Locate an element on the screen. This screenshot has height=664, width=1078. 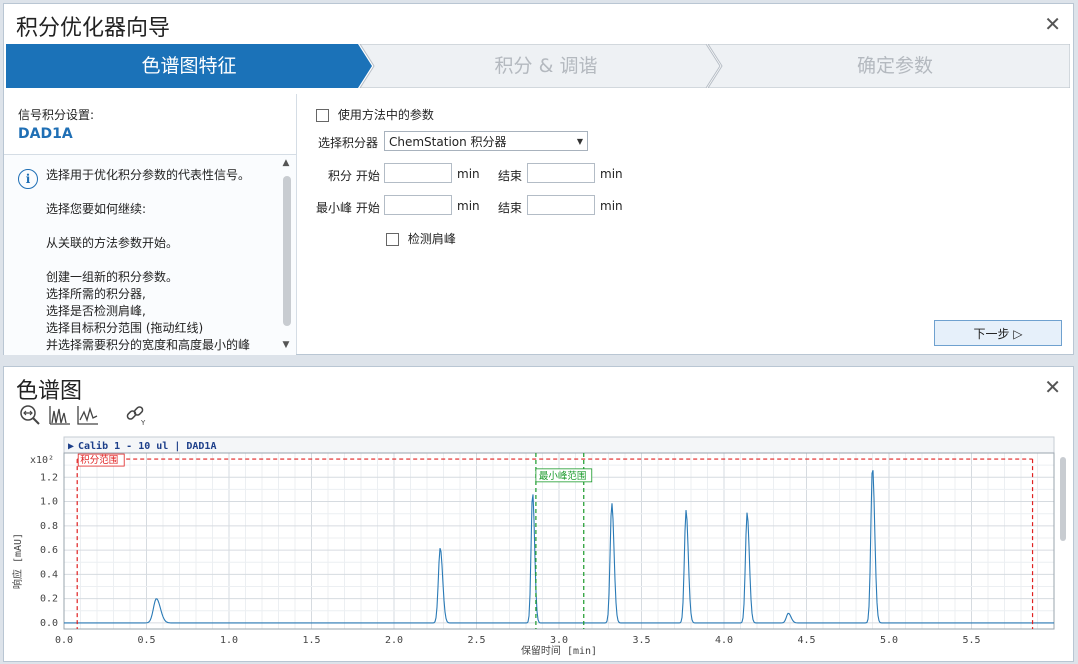
x-tick-label: 2.5 is located at coordinates (476, 640).